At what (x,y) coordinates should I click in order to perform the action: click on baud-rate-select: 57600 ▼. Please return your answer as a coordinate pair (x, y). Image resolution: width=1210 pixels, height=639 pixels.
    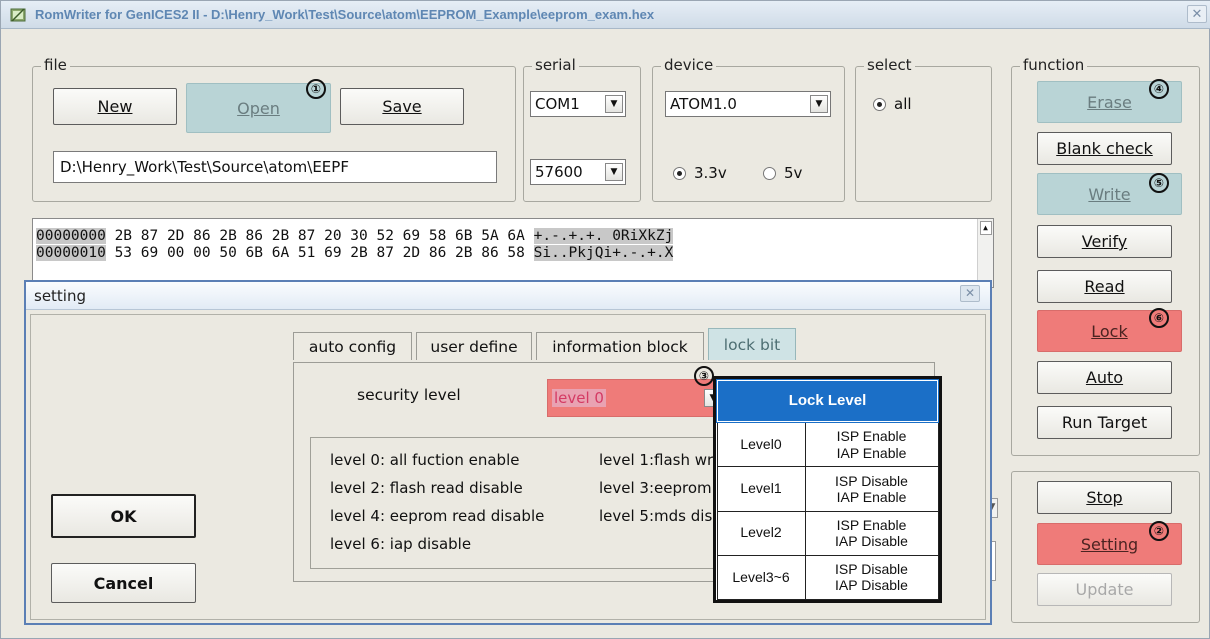
    Looking at the image, I should click on (578, 172).